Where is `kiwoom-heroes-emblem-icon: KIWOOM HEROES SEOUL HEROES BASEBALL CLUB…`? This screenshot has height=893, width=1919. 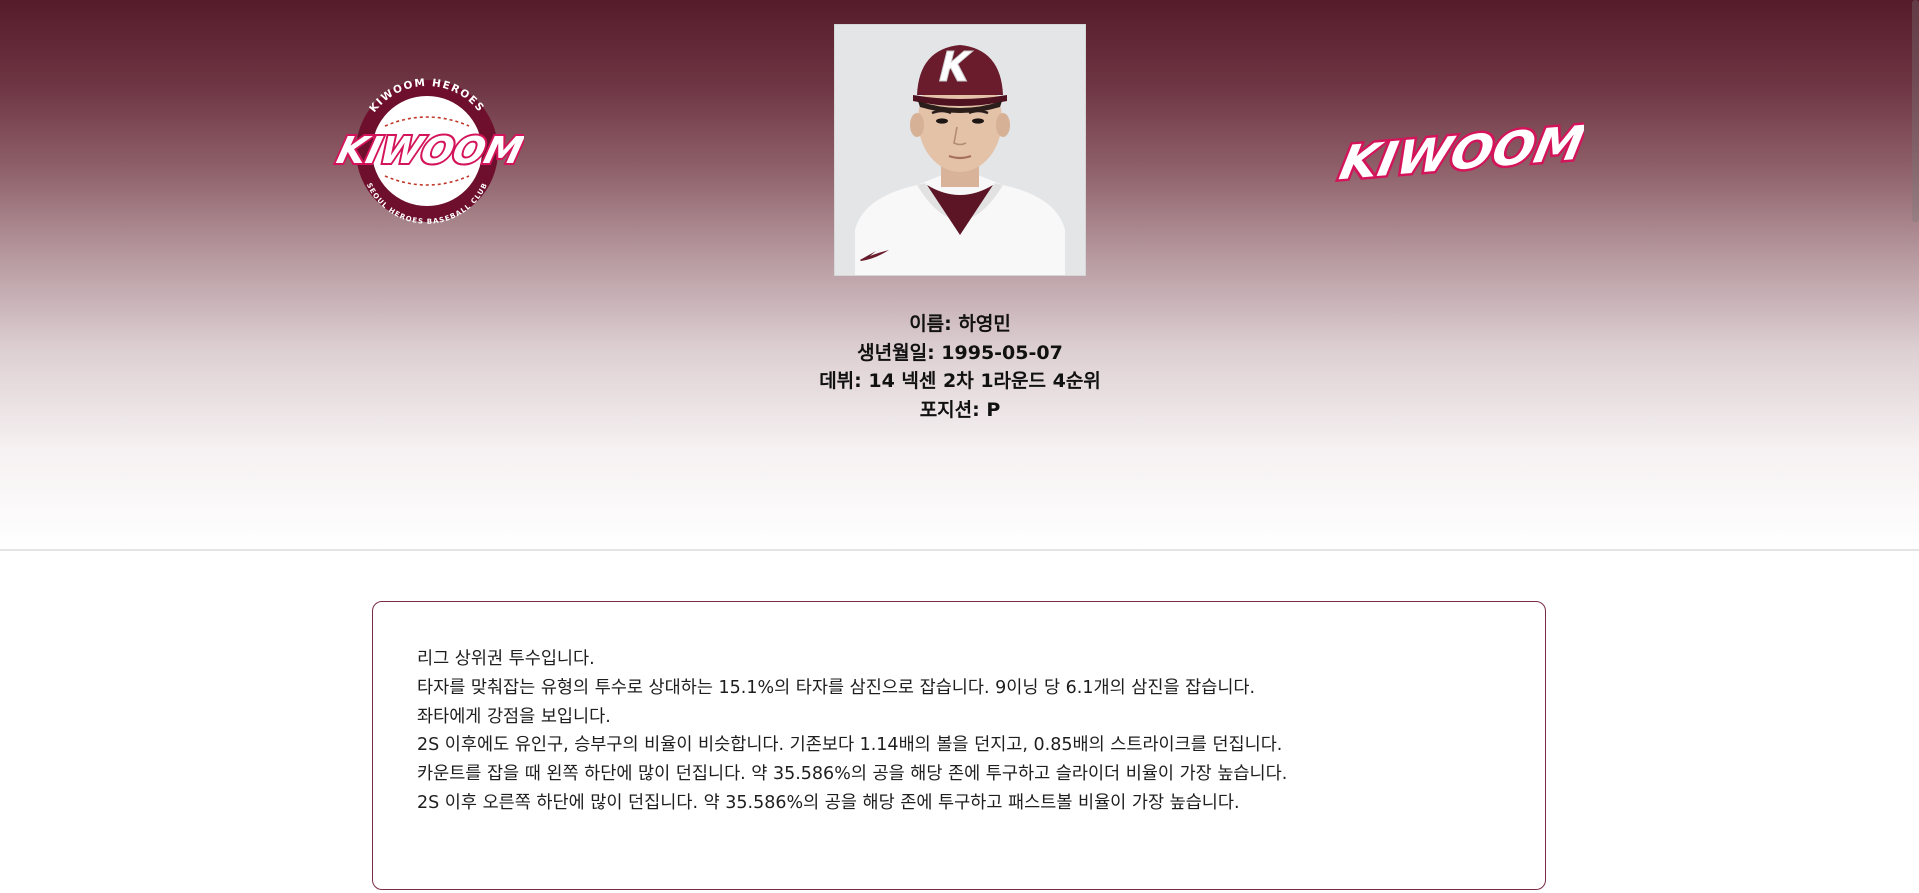
kiwoom-heroes-emblem-icon: KIWOOM HEROES SEOUL HEROES BASEBALL CLUB… is located at coordinates (430, 151).